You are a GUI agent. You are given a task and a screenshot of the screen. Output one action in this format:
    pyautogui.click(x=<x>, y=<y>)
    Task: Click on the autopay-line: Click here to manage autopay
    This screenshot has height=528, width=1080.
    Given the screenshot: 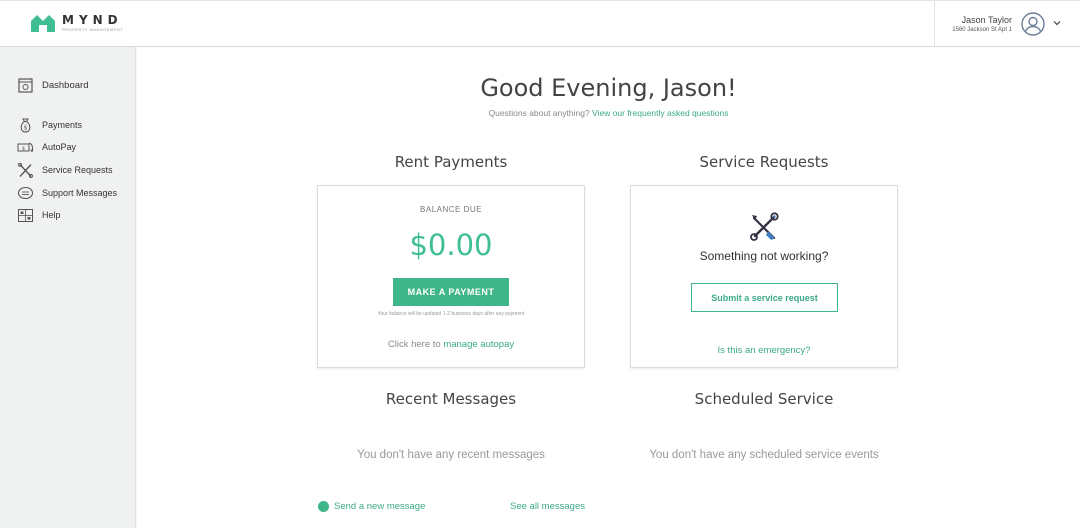 What is the action you would take?
    pyautogui.click(x=451, y=344)
    